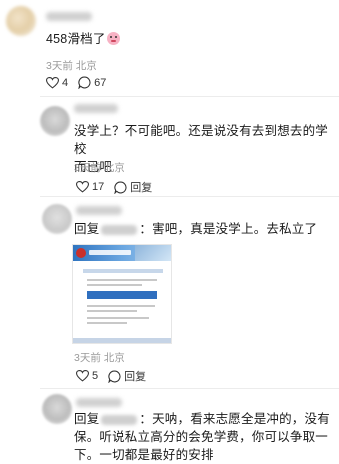 This screenshot has height=464, width=339. I want to click on like-button: 4, so click(57, 83).